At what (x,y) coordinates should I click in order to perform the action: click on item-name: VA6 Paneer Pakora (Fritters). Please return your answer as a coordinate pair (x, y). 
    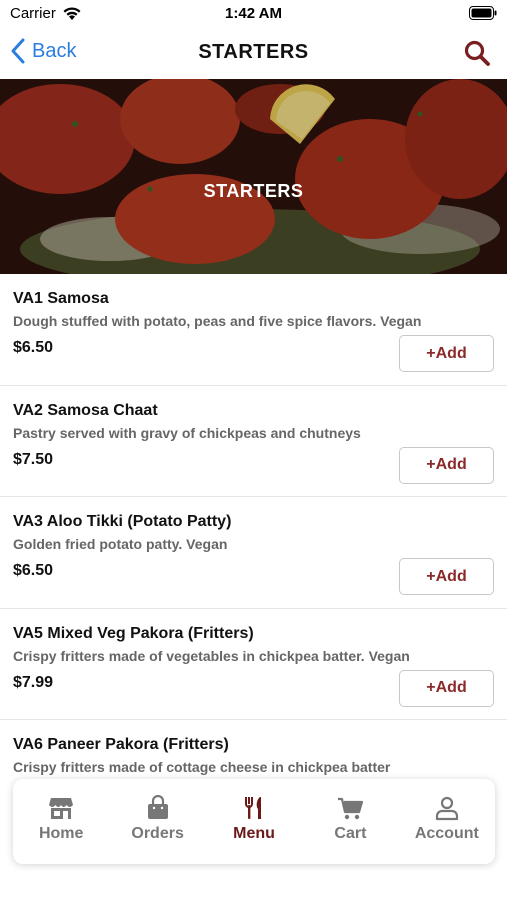
    Looking at the image, I should click on (121, 744).